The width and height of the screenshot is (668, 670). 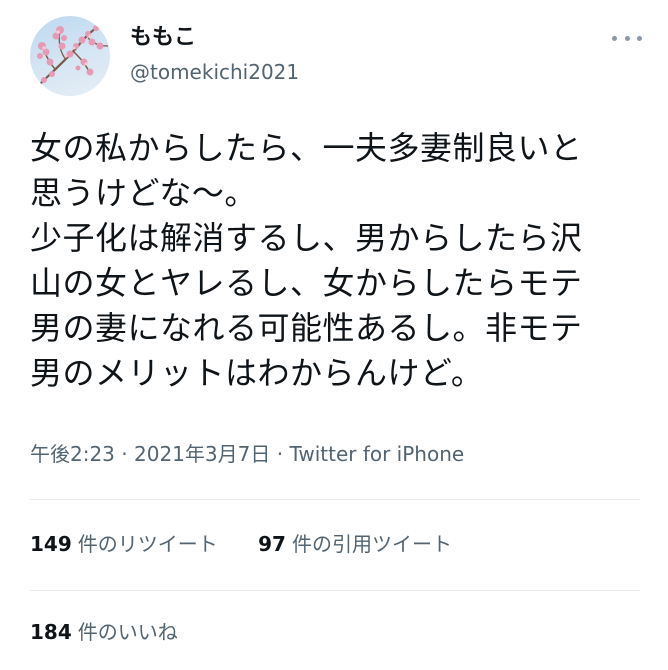 What do you see at coordinates (371, 544) in the screenshot?
I see `quotes-label: 件の引用ツイート` at bounding box center [371, 544].